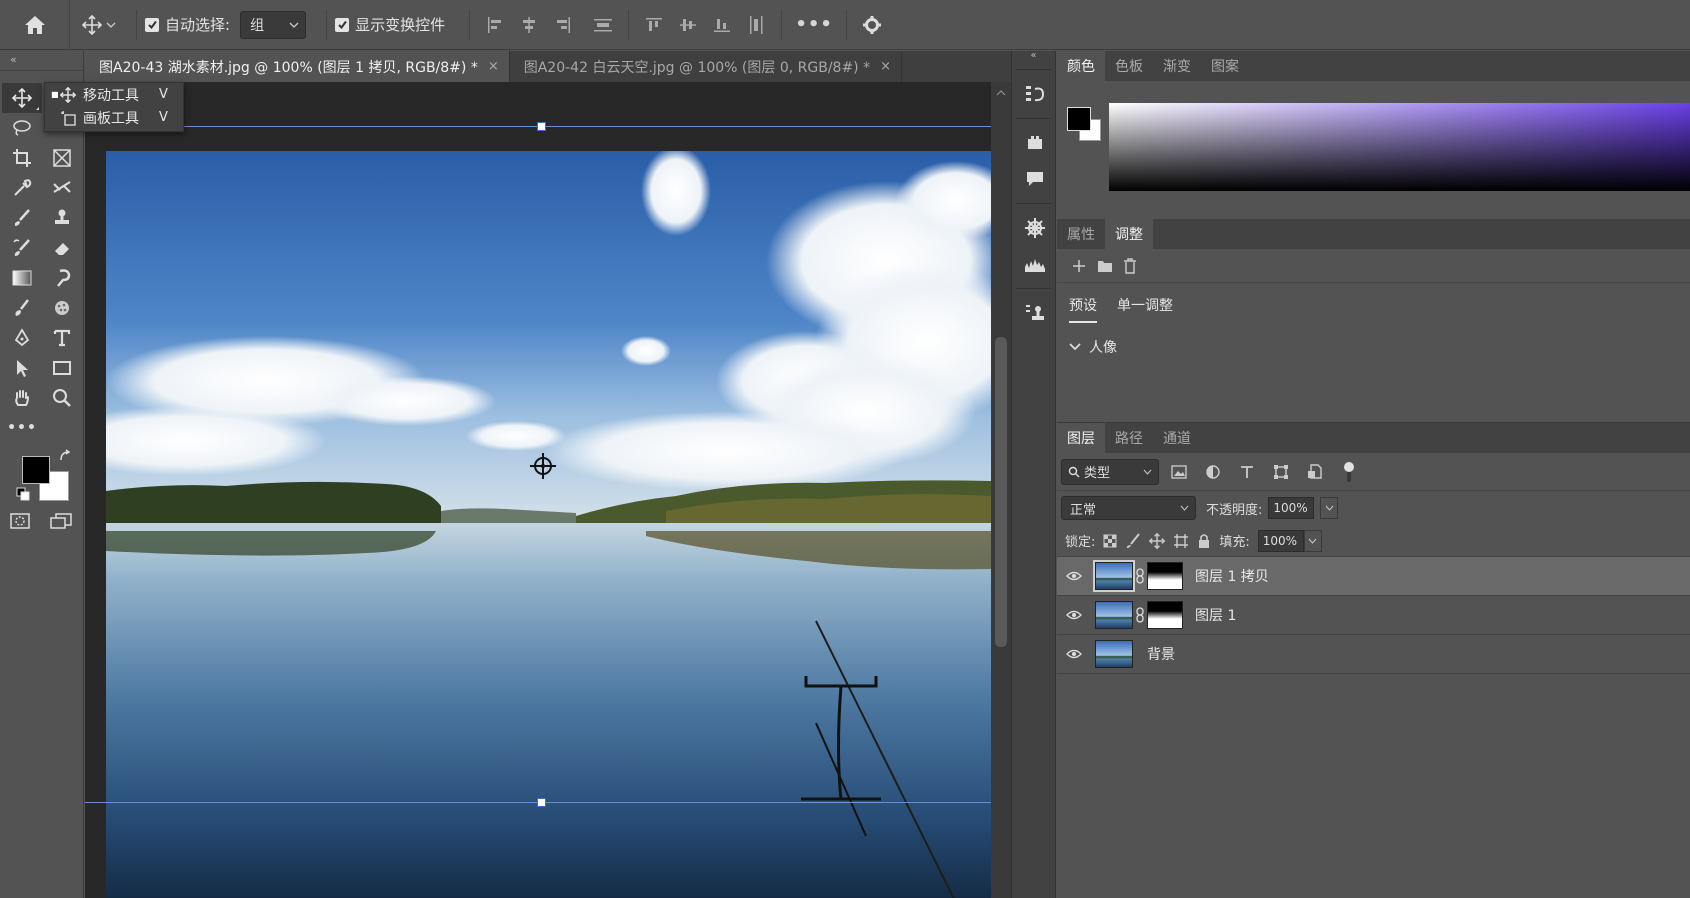 This screenshot has height=898, width=1690. Describe the element at coordinates (541, 802) in the screenshot. I see `transform-handle-bottom` at that location.